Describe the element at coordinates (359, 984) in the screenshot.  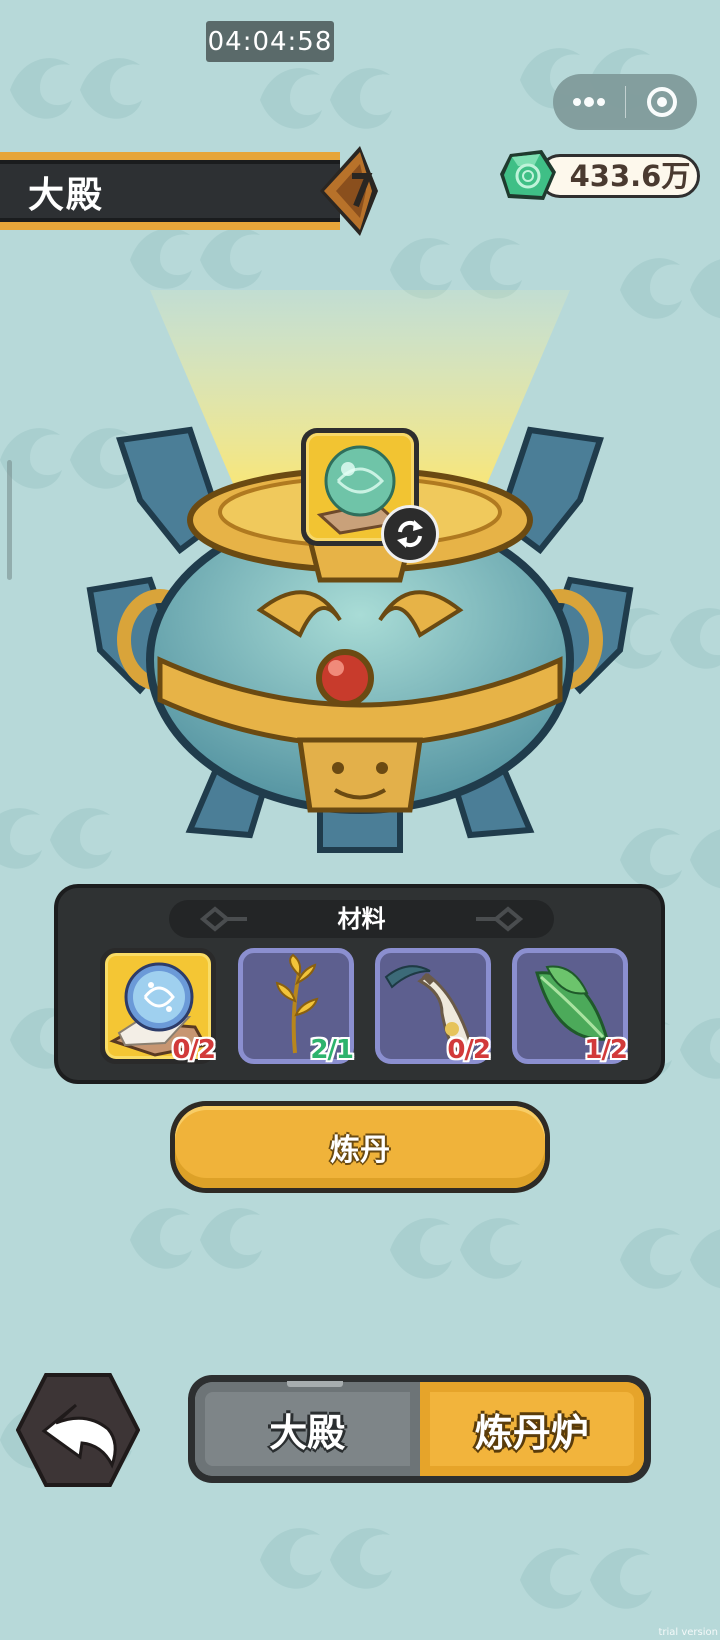
I see `materials-panel: 材料 0/2 2/1 0/2 1/2` at that location.